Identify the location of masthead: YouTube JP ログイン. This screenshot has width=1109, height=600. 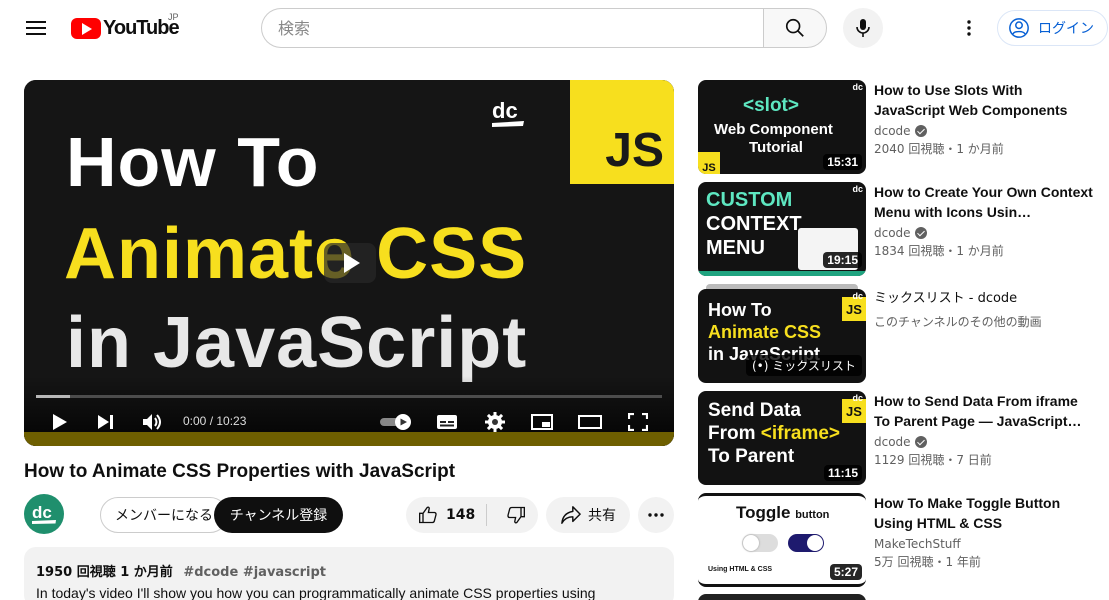
(554, 28).